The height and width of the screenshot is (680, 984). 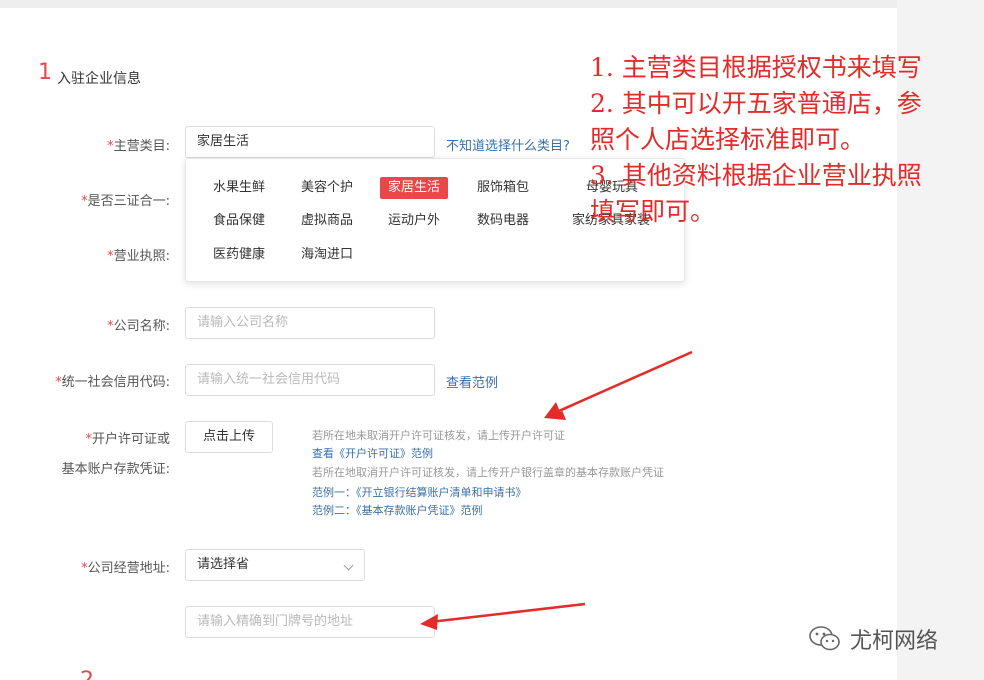 I want to click on annotation-arrows, so click(x=556, y=490).